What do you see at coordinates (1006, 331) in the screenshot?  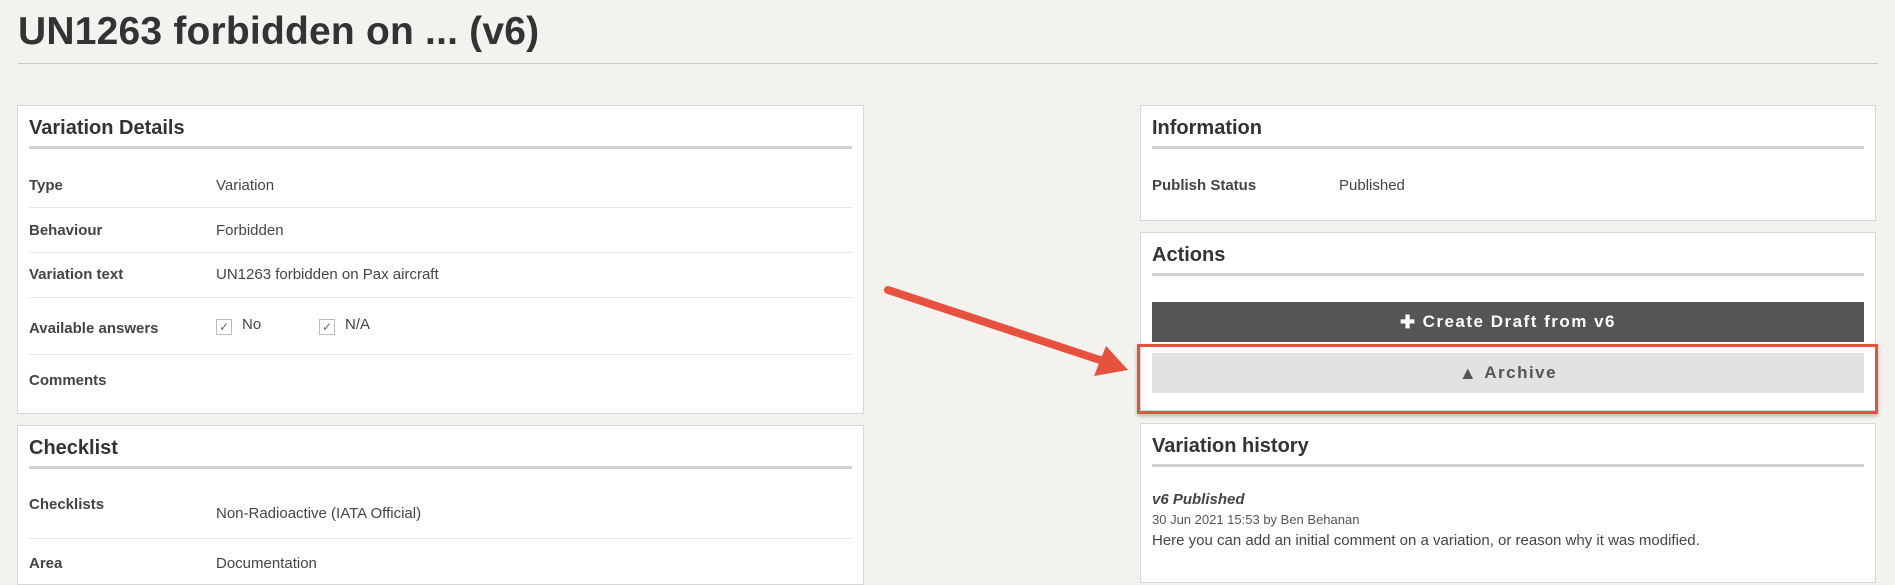 I see `annotation-arrow-icon` at bounding box center [1006, 331].